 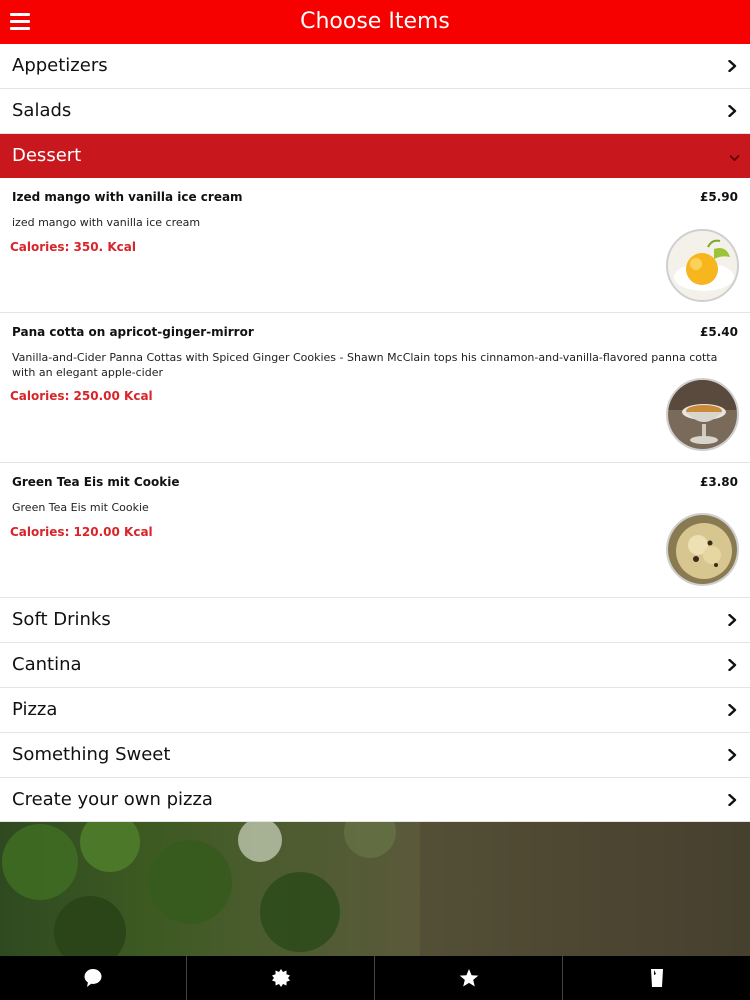 I want to click on tab-chat, so click(x=93, y=978).